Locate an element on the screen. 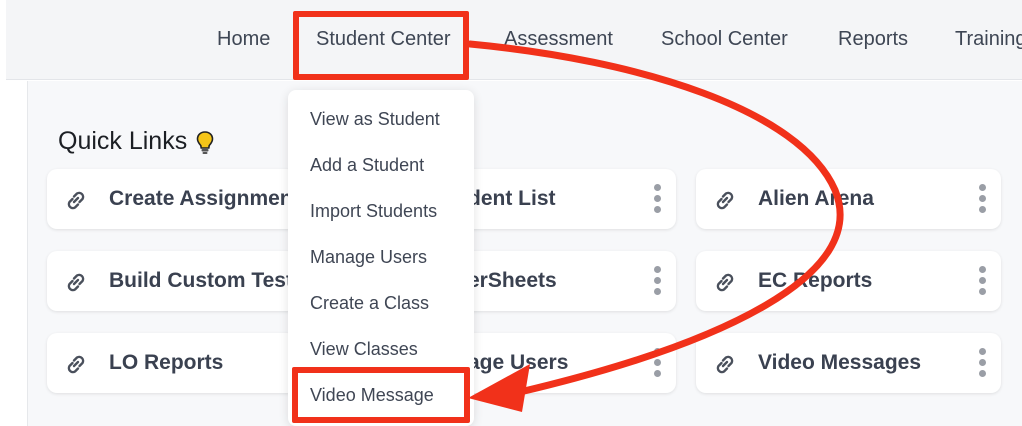 The width and height of the screenshot is (1022, 426). menu-item-add-a-student: Add a Student is located at coordinates (367, 165).